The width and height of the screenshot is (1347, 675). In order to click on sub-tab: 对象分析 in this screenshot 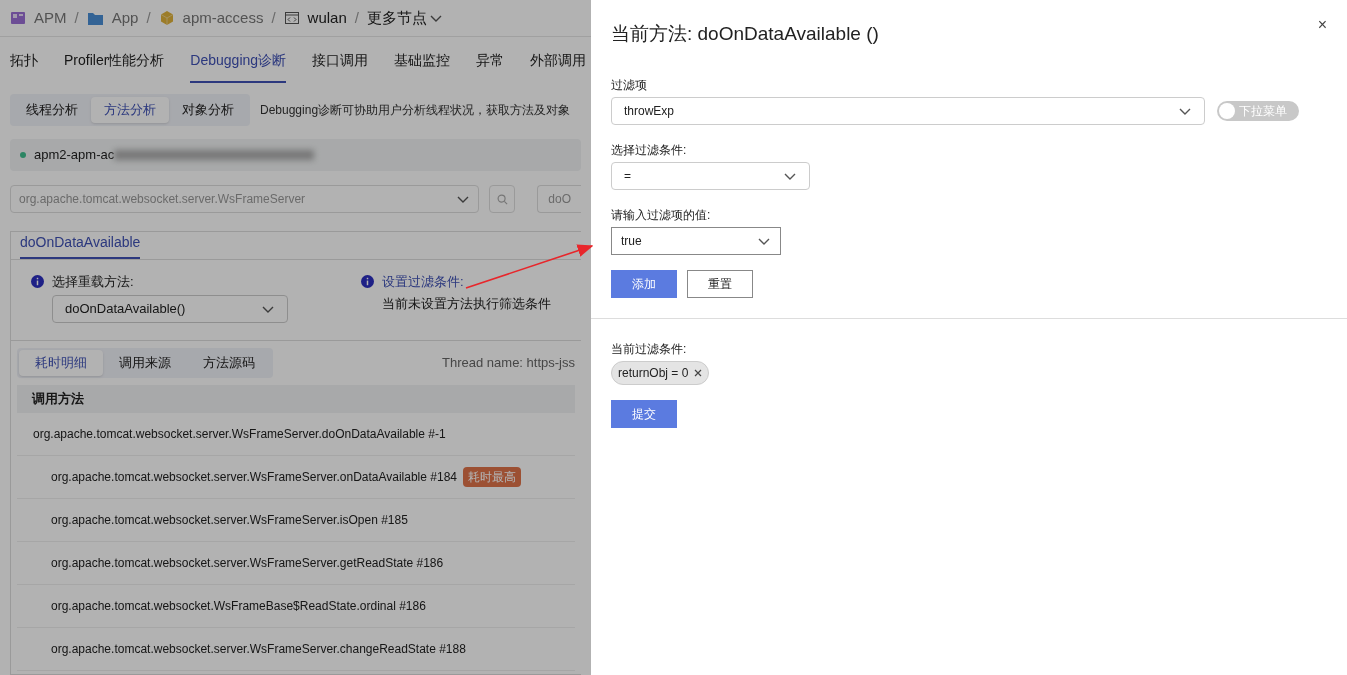, I will do `click(208, 110)`.